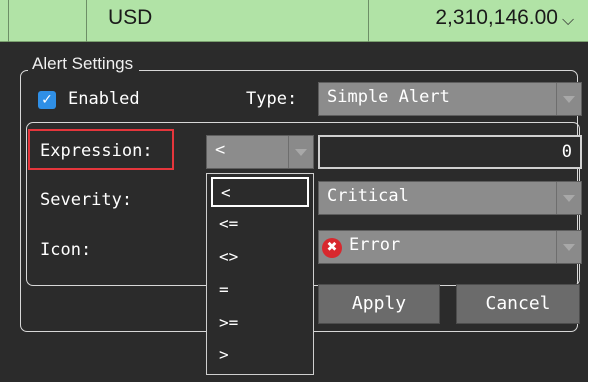 The width and height of the screenshot is (596, 382). I want to click on severity-combo: Critical, so click(450, 198).